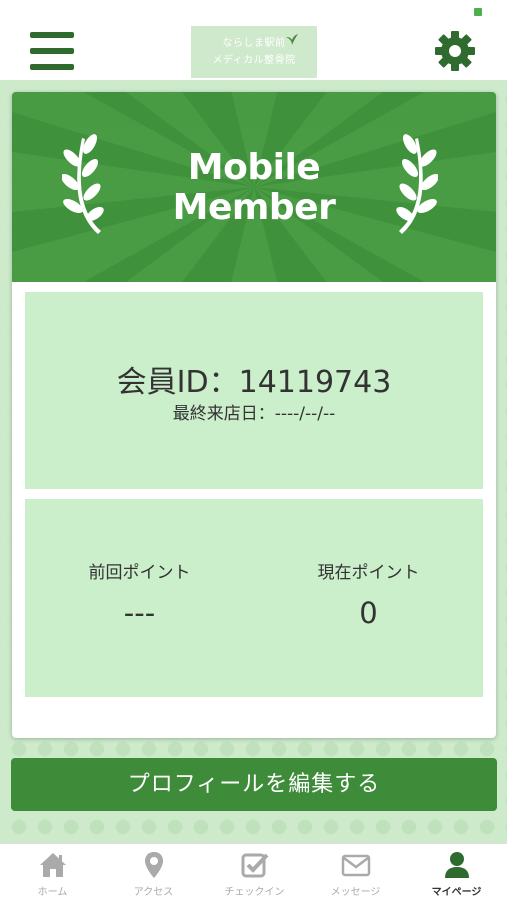 Image resolution: width=507 pixels, height=900 pixels. What do you see at coordinates (368, 573) in the screenshot?
I see `current-points-label: 現在ポイント` at bounding box center [368, 573].